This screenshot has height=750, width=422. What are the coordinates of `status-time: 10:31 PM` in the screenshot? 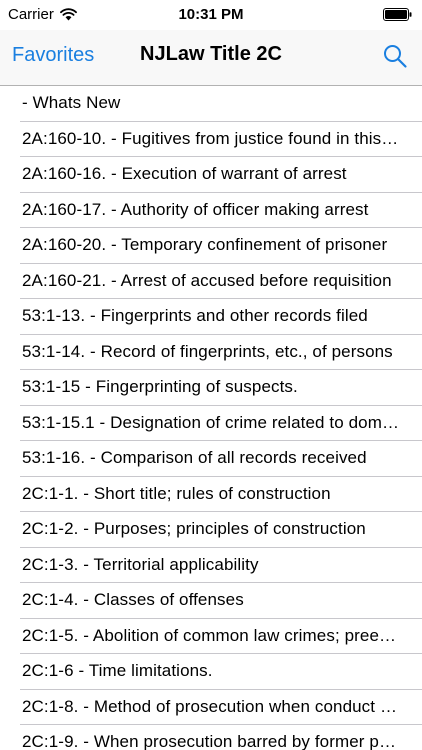 It's located at (211, 14).